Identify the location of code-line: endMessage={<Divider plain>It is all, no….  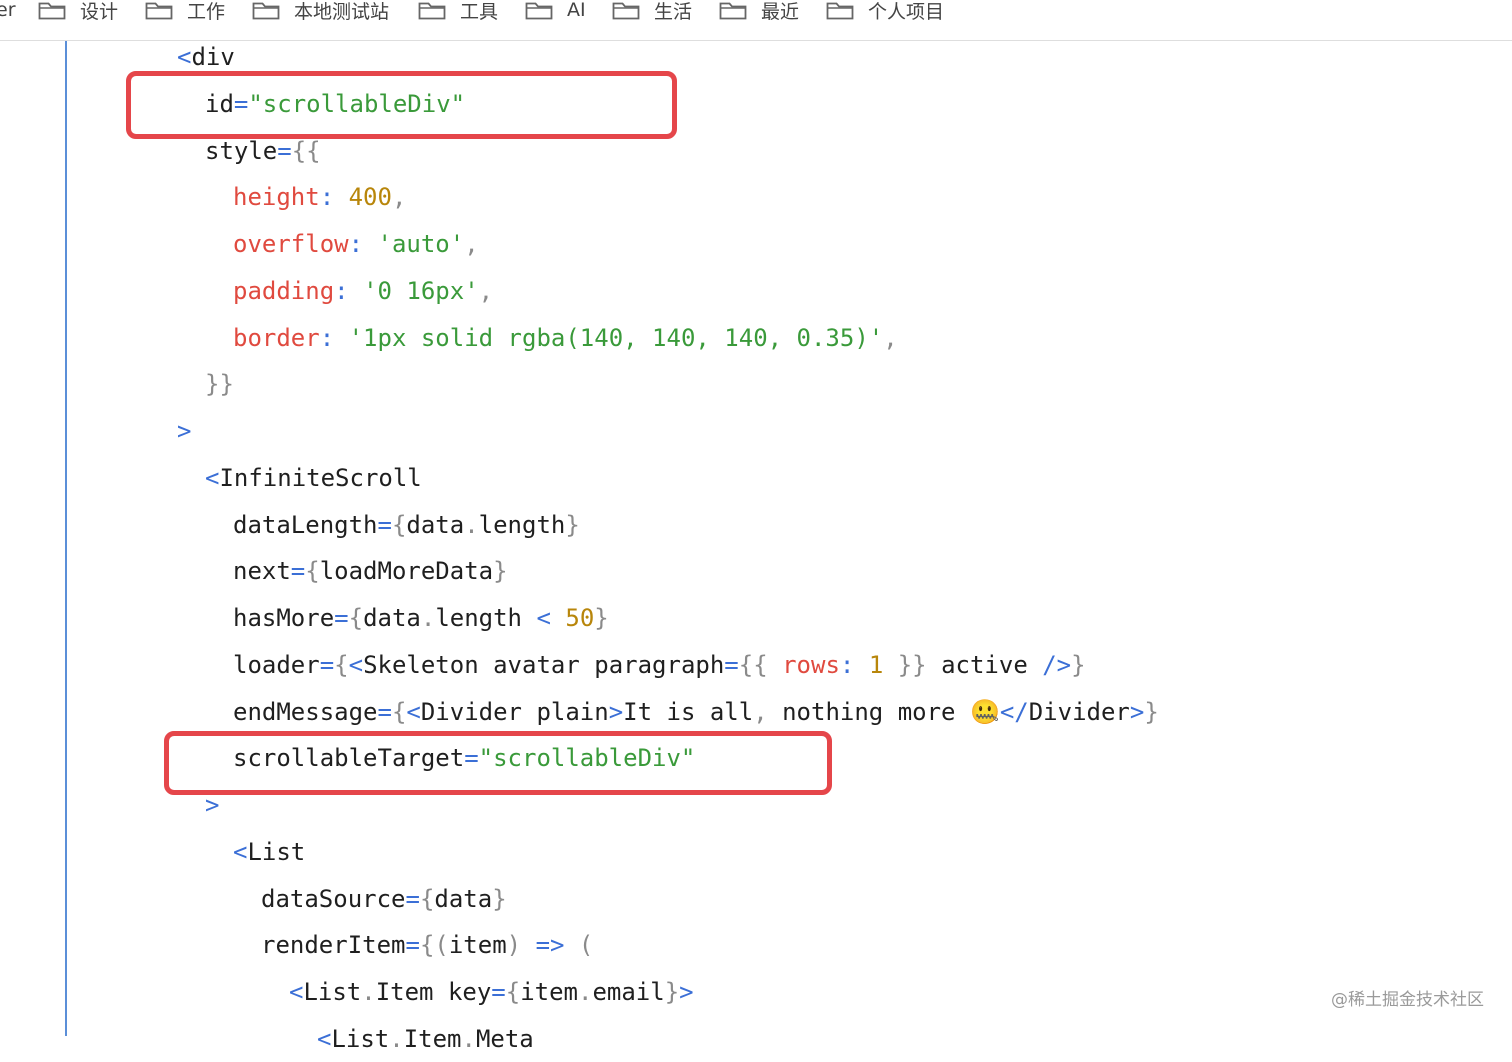
(696, 712).